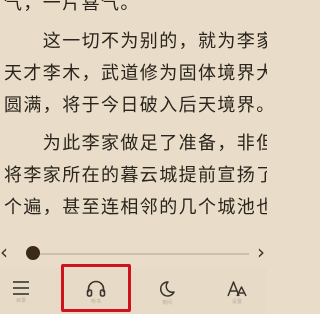  Describe the element at coordinates (166, 303) in the screenshot. I see `night-mode-label: 夜间` at that location.